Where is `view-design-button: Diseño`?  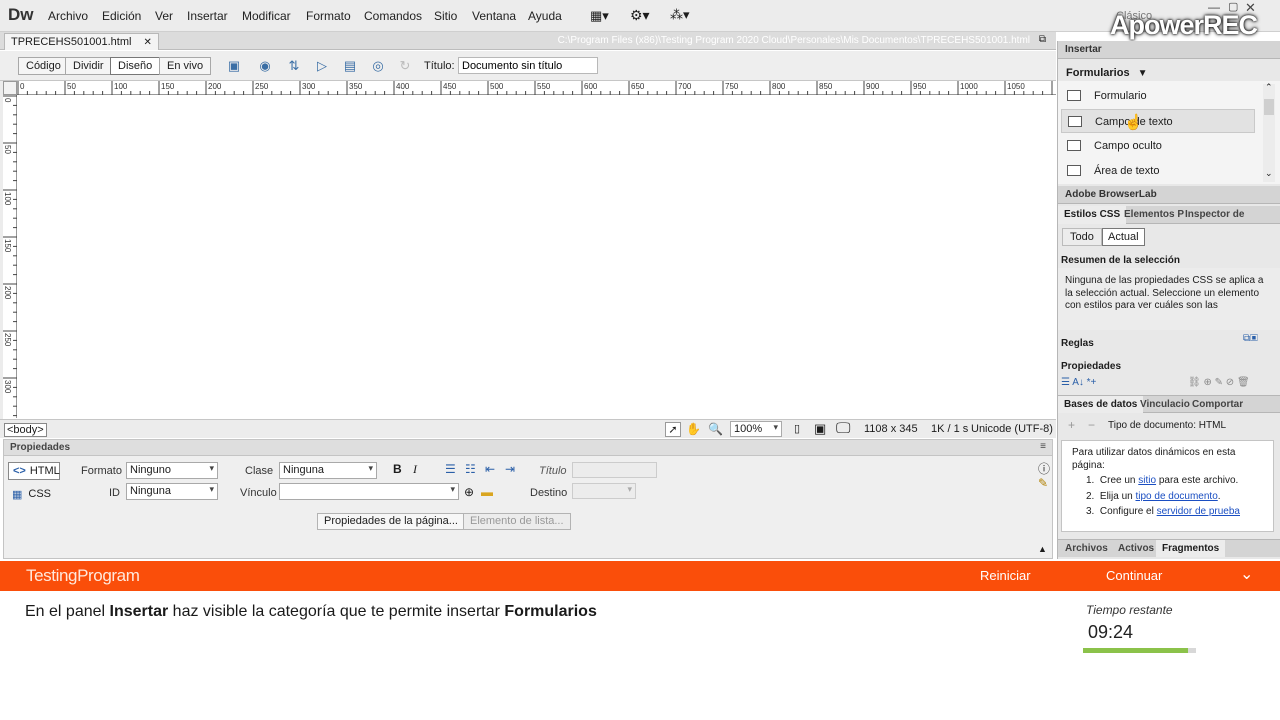 view-design-button: Diseño is located at coordinates (135, 66).